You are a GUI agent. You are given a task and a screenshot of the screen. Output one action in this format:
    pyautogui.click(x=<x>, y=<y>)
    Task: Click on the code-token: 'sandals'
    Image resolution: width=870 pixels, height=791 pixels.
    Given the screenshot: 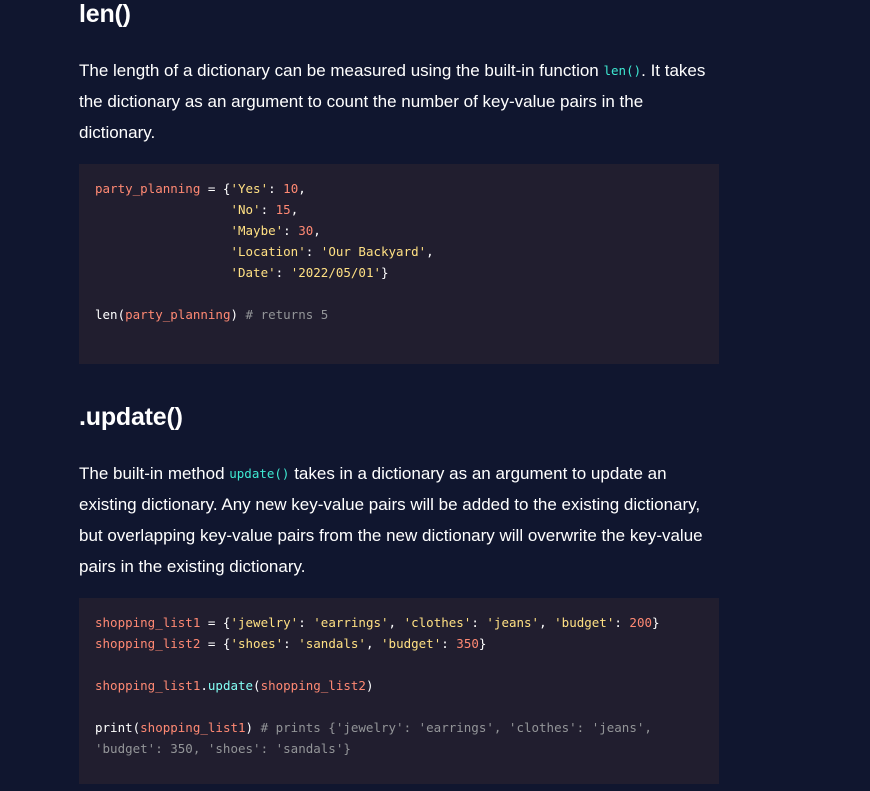 What is the action you would take?
    pyautogui.click(x=332, y=643)
    